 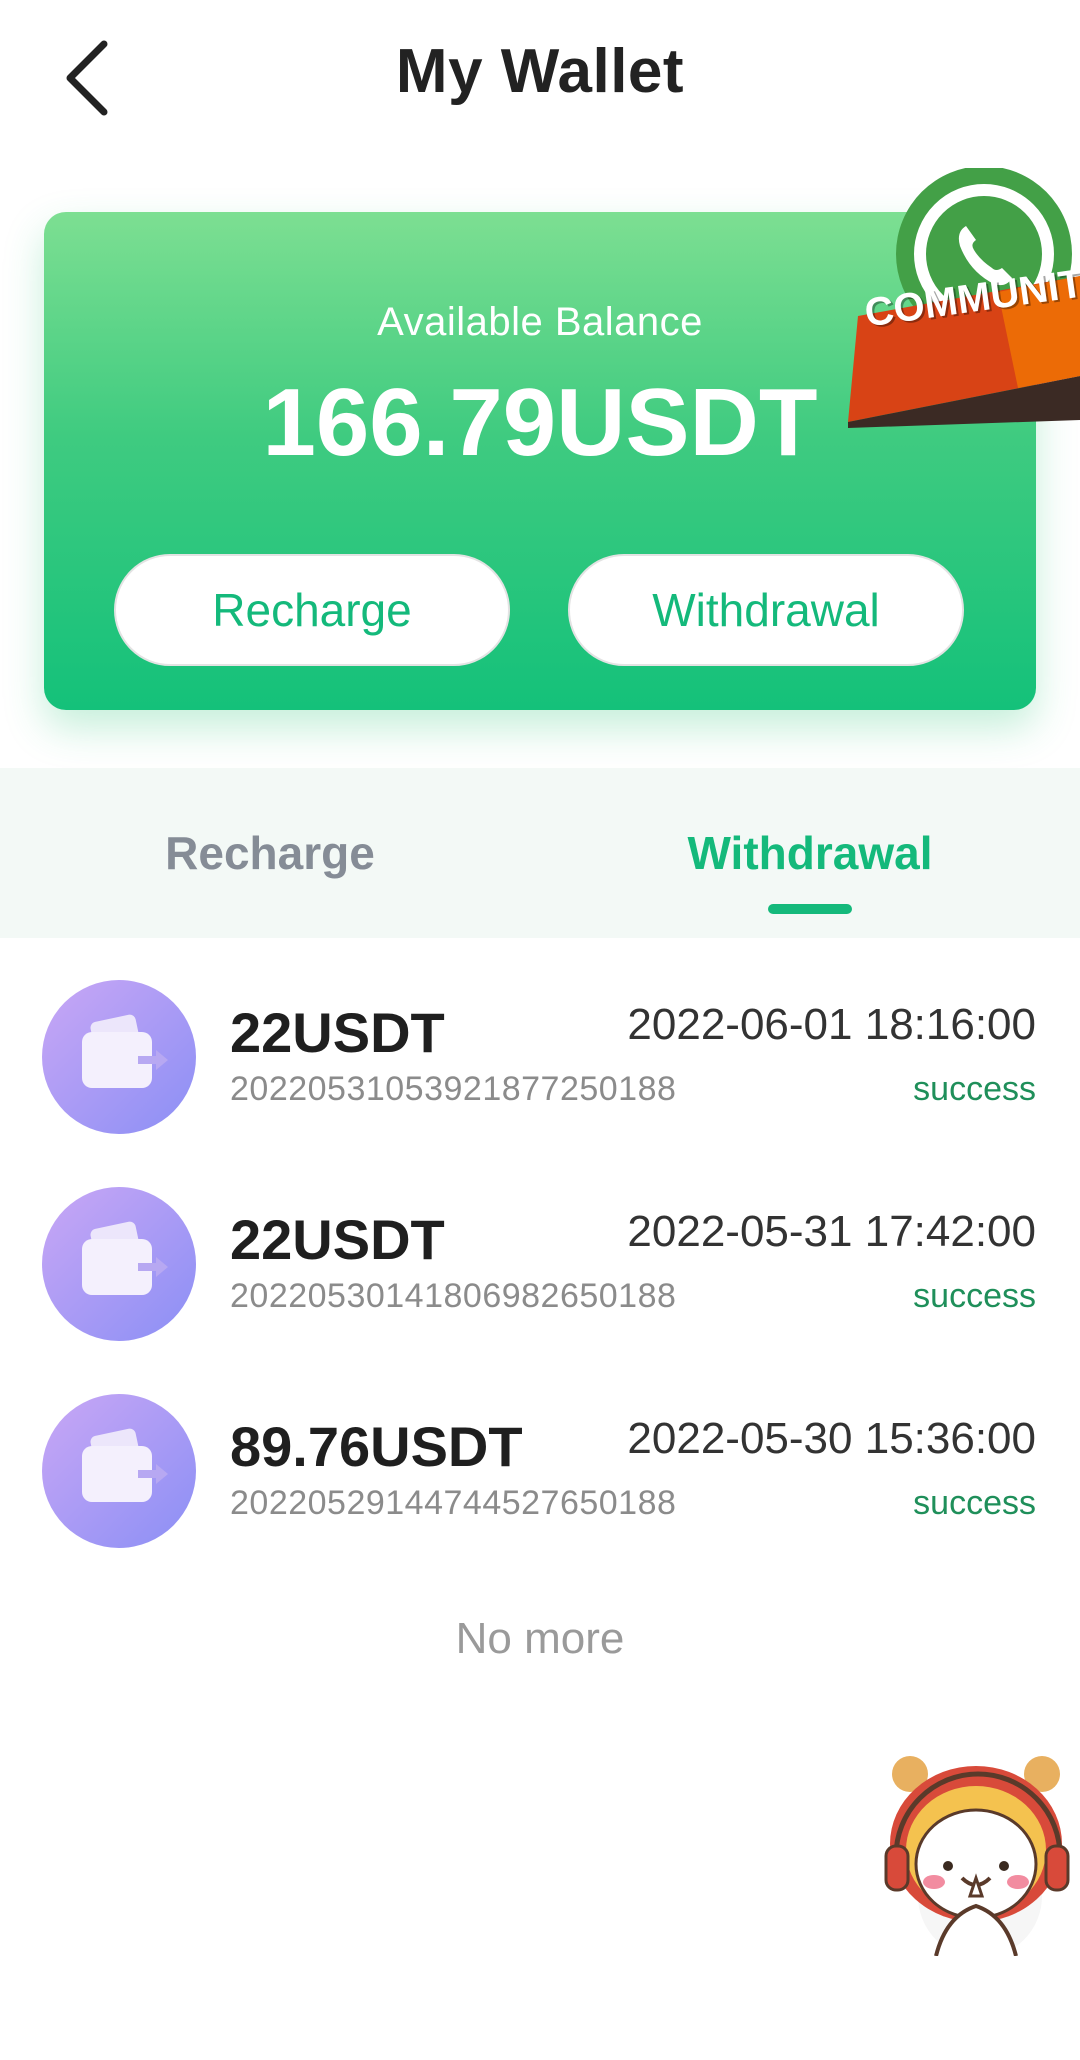 What do you see at coordinates (810, 909) in the screenshot?
I see `active-tab-indicator` at bounding box center [810, 909].